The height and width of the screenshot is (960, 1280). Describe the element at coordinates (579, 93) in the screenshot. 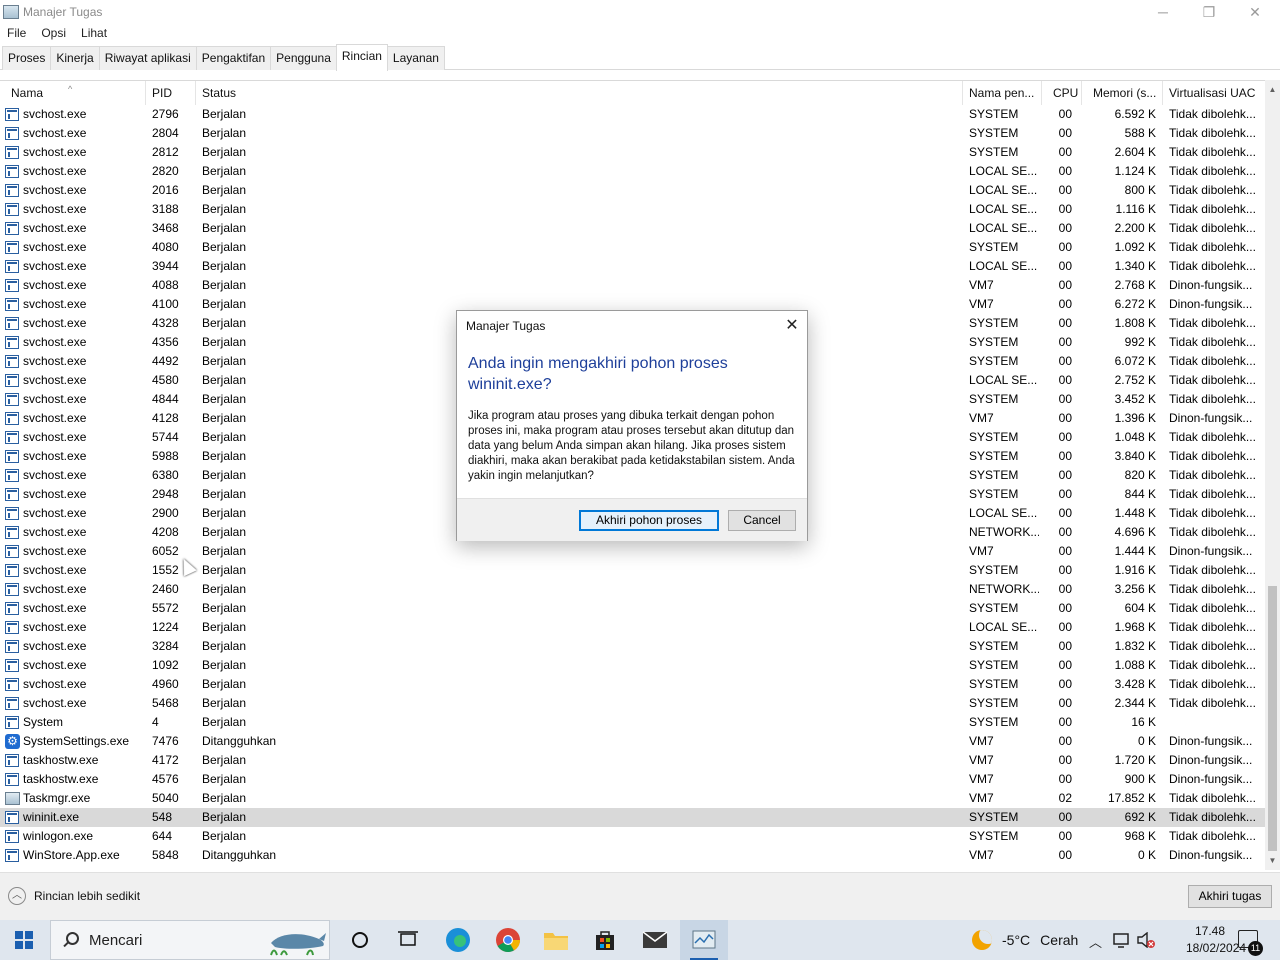

I see `column-header-status: Status` at that location.